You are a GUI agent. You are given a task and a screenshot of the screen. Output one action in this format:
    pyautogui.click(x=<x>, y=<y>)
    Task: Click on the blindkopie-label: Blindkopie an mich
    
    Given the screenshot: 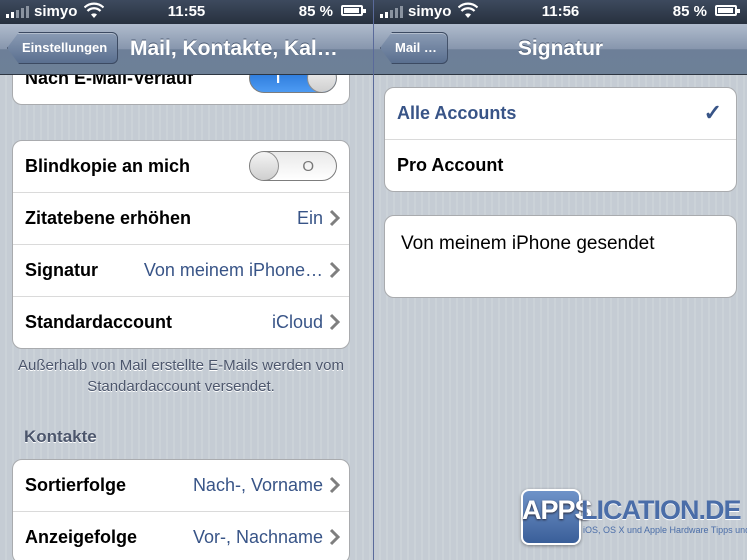 What is the action you would take?
    pyautogui.click(x=108, y=166)
    